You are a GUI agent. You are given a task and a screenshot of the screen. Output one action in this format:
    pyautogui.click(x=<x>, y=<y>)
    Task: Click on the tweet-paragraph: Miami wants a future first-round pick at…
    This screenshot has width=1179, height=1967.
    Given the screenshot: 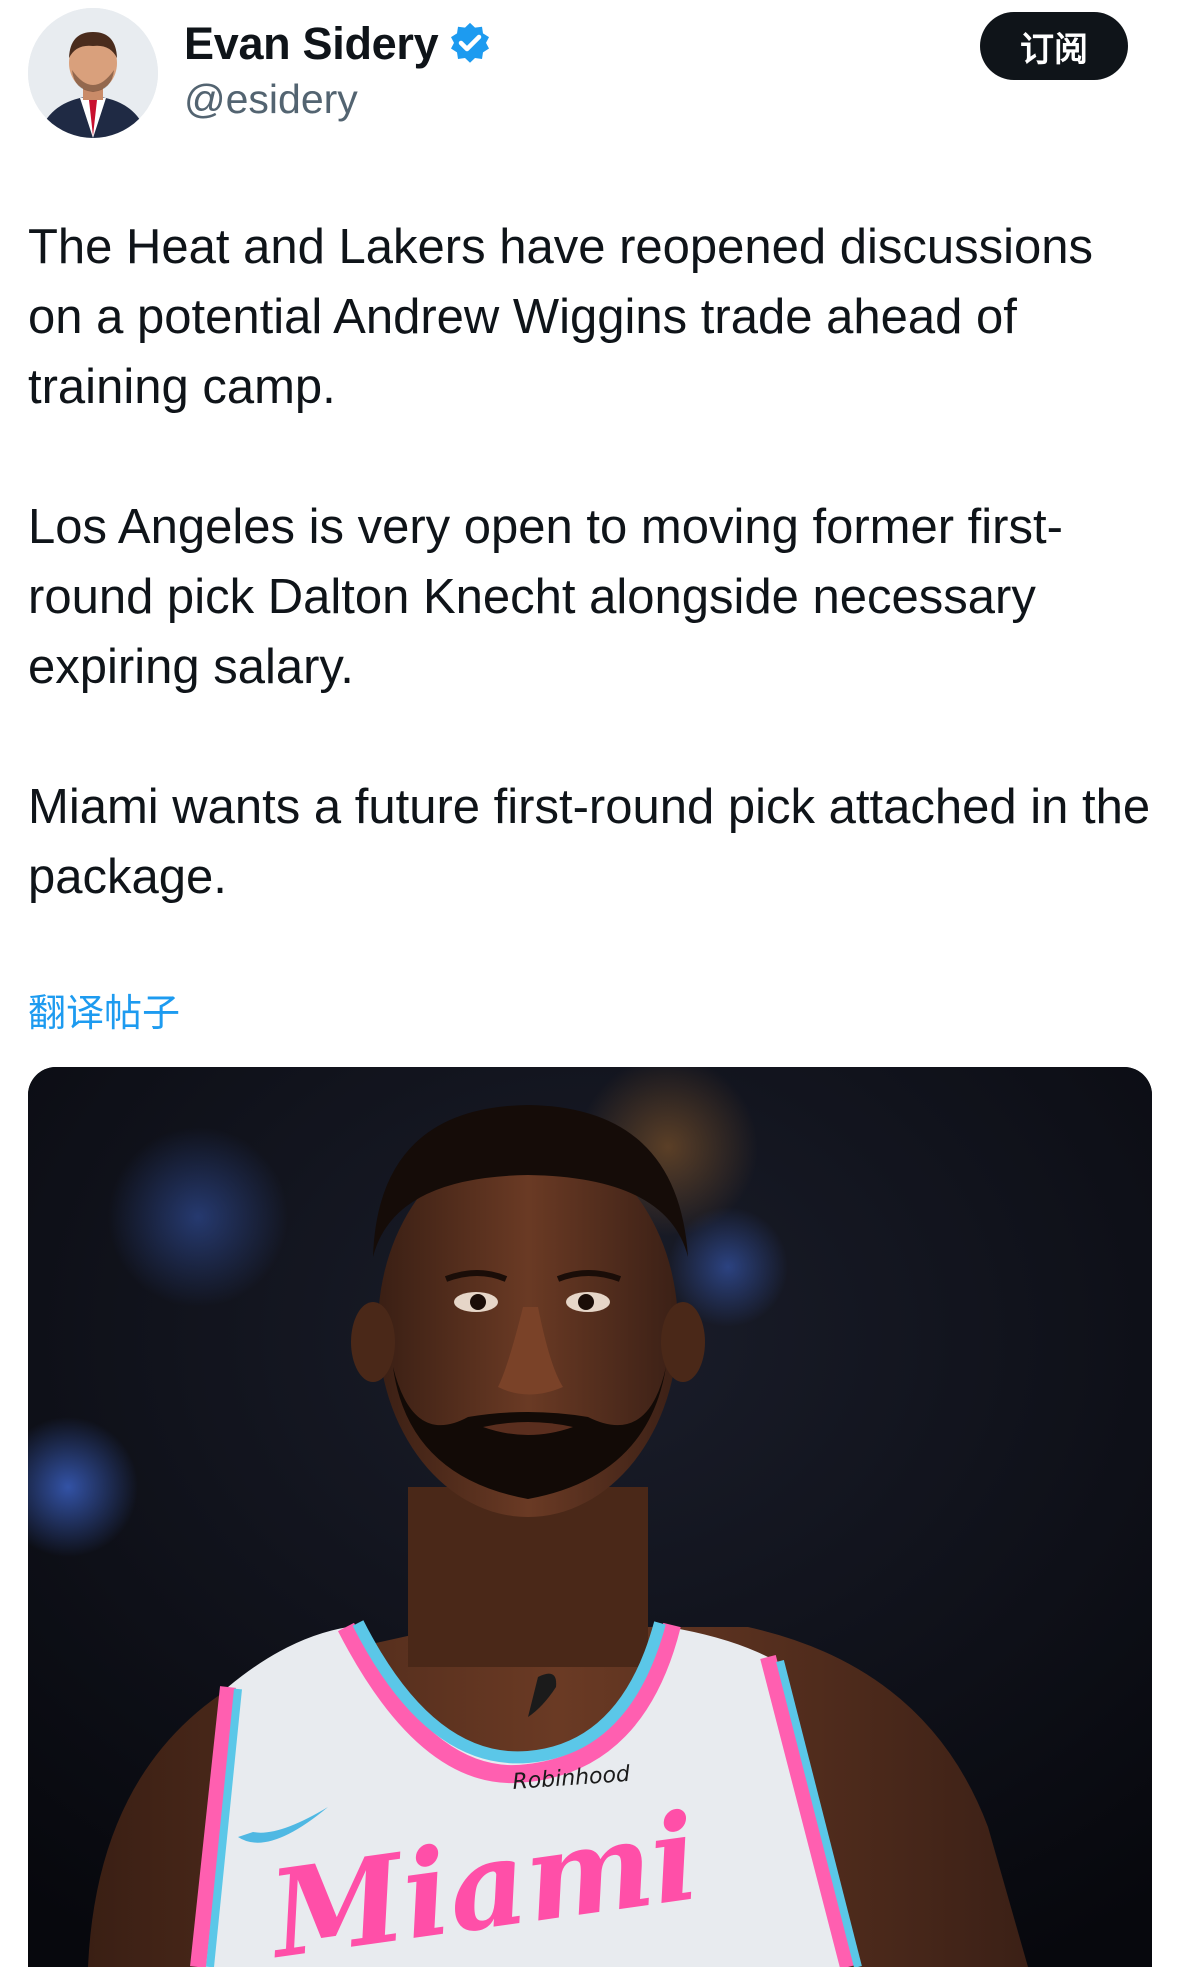 What is the action you would take?
    pyautogui.click(x=589, y=842)
    